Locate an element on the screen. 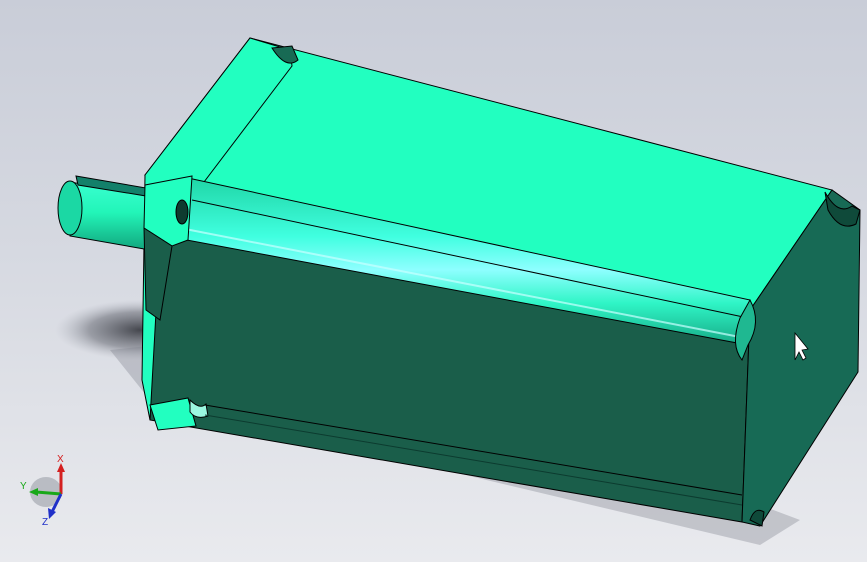  triad-x-label: X is located at coordinates (60, 459).